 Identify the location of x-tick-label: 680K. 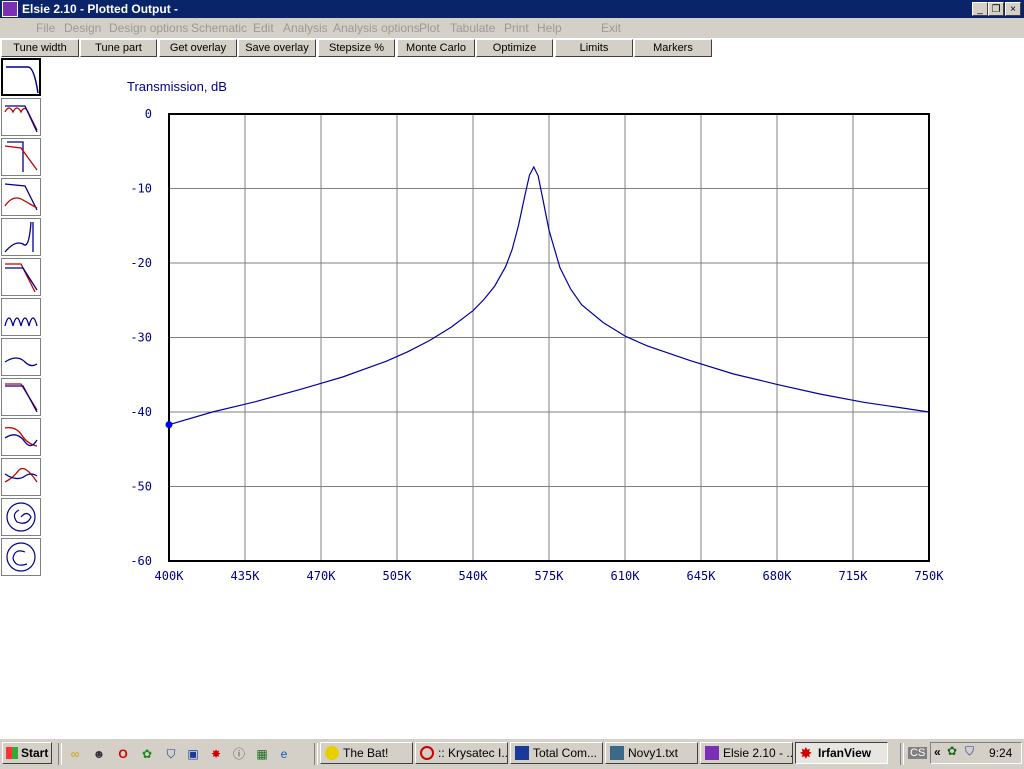
(778, 576).